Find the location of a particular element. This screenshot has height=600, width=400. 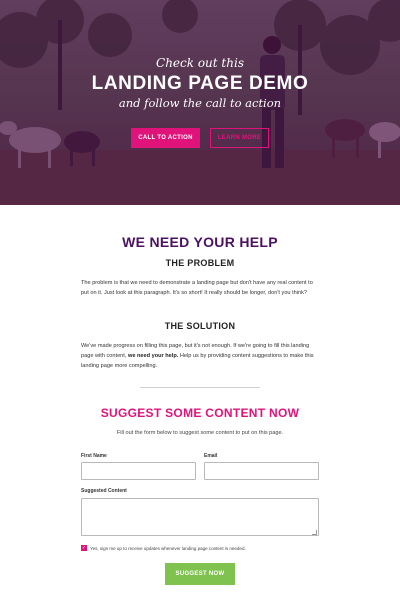

first-name-label: First Name is located at coordinates (94, 456).